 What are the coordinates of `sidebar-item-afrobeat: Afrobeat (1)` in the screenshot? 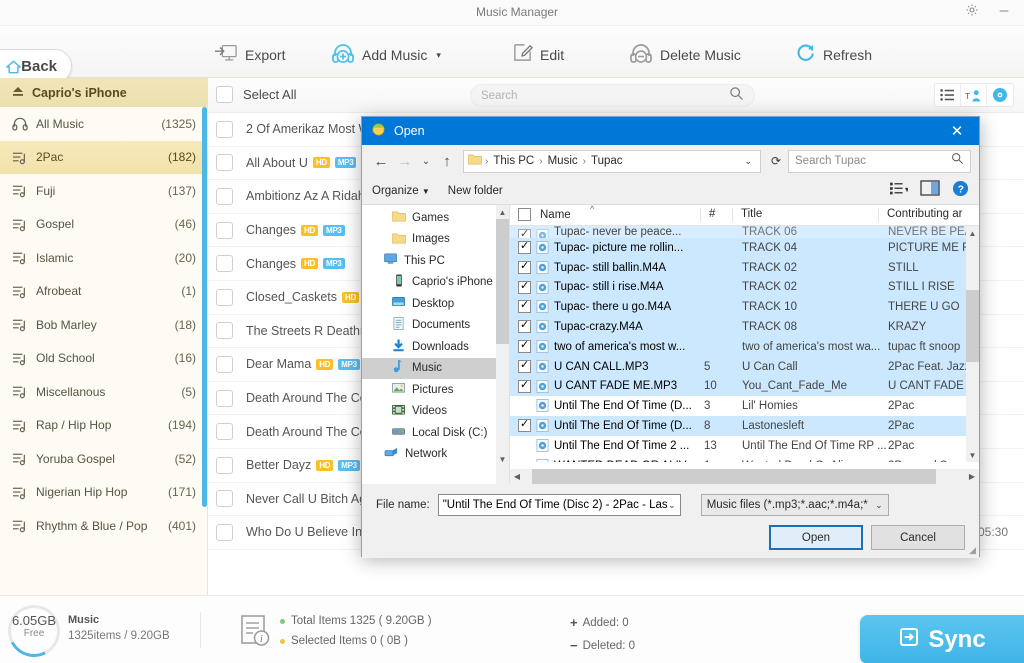 It's located at (104, 292).